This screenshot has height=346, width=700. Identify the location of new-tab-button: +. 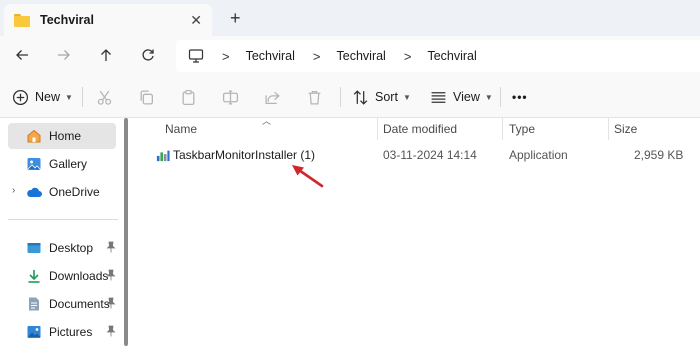
(235, 18).